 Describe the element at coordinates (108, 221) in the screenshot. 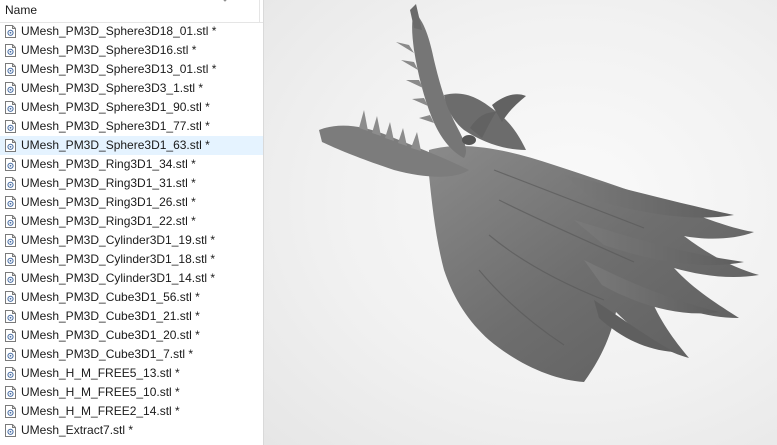

I see `file-name-label: UMesh_PM3D_Ring3D1_22.stl *` at that location.